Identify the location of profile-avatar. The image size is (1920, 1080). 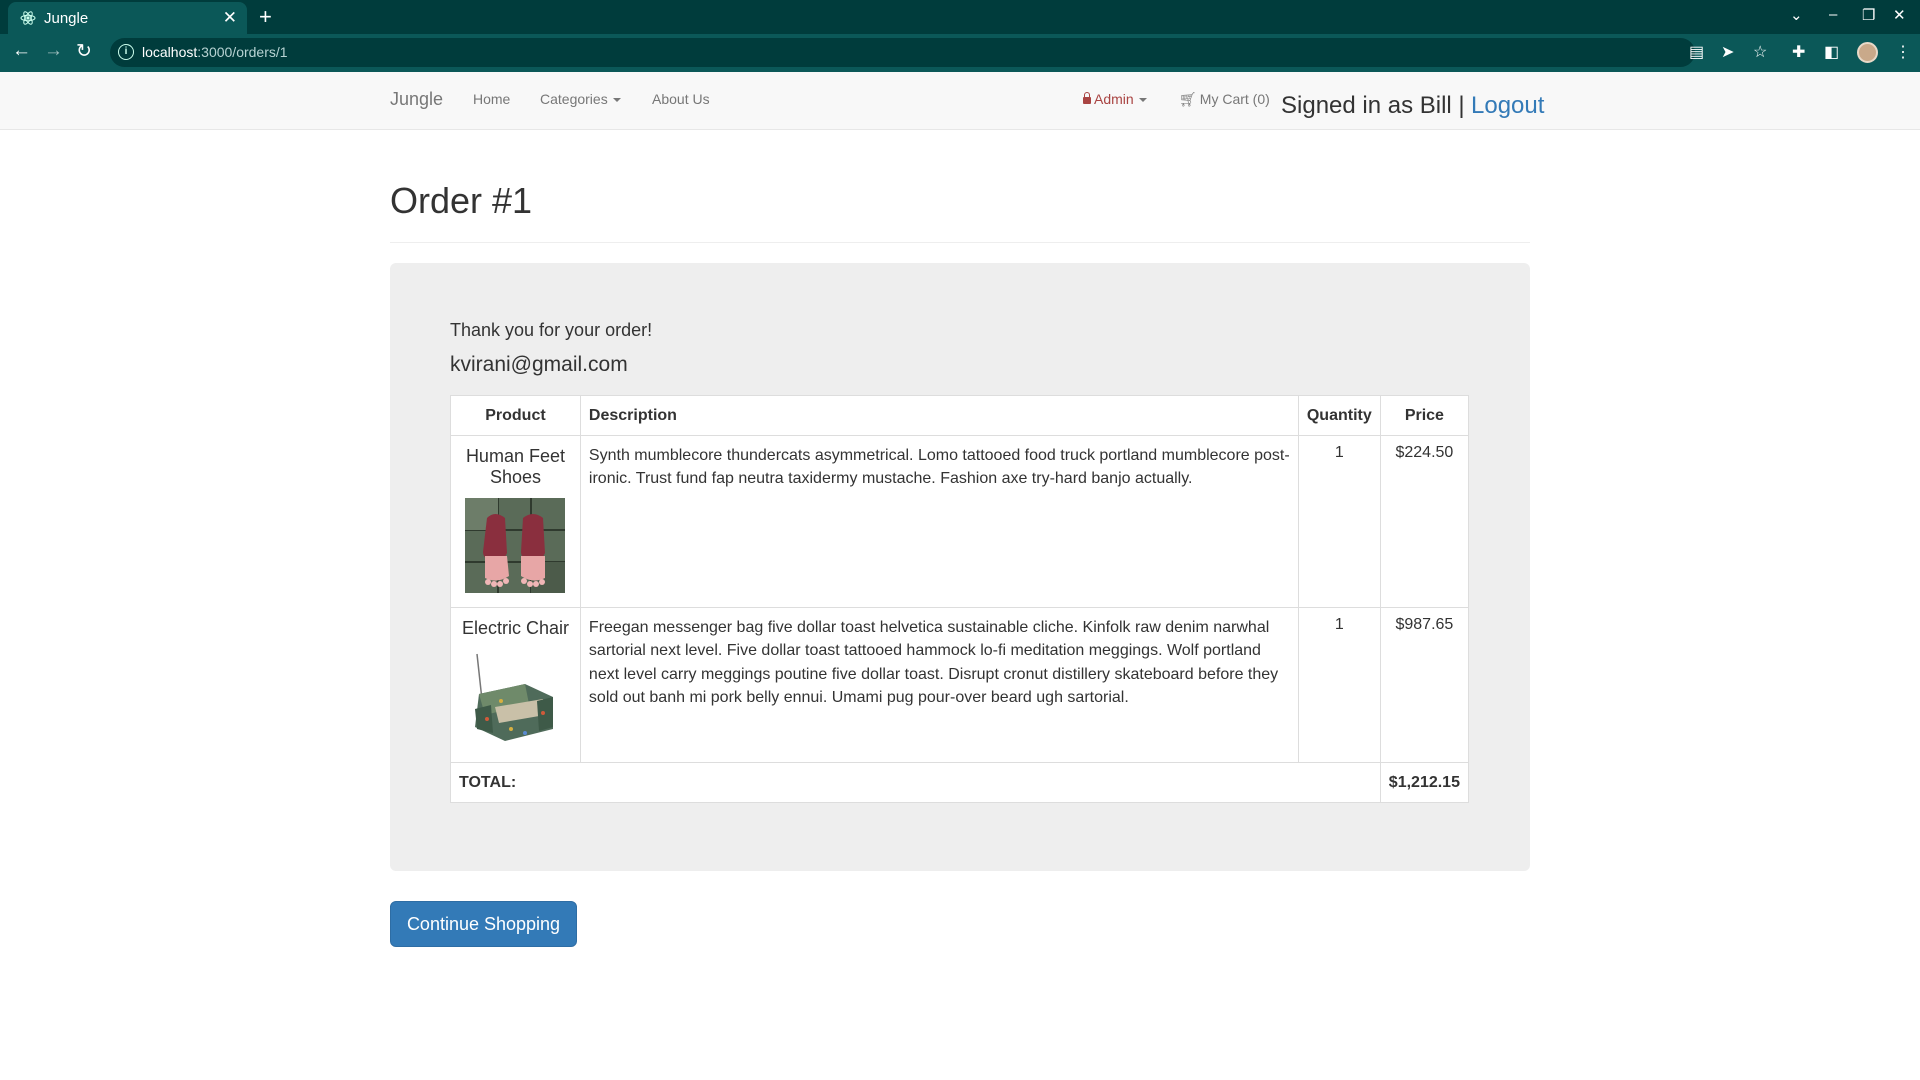
(1867, 52).